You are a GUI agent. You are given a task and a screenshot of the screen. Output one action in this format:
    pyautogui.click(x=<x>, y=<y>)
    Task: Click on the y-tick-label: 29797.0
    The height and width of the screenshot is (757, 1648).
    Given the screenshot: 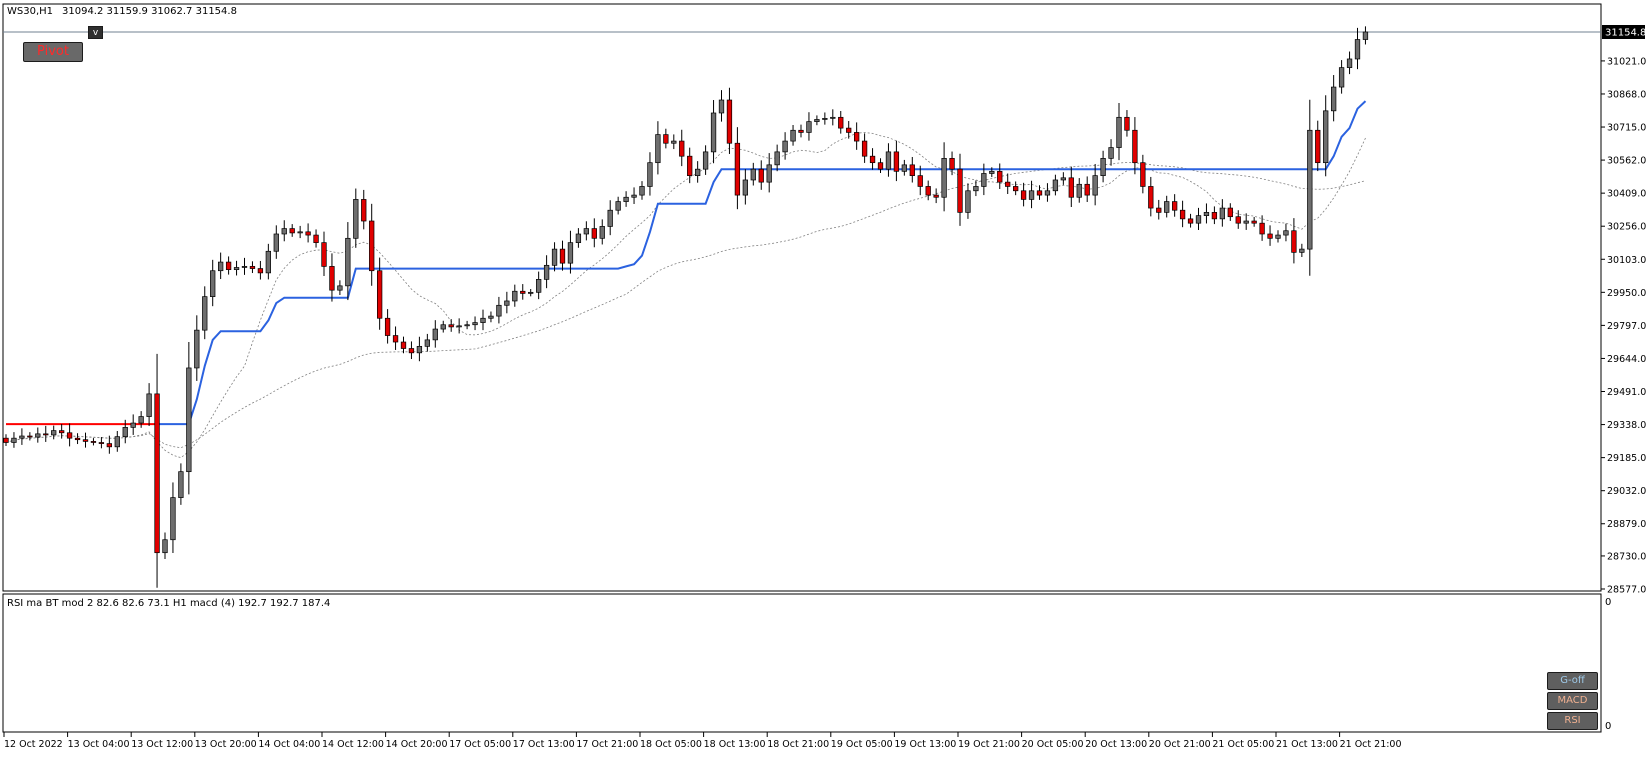 What is the action you would take?
    pyautogui.click(x=1626, y=326)
    